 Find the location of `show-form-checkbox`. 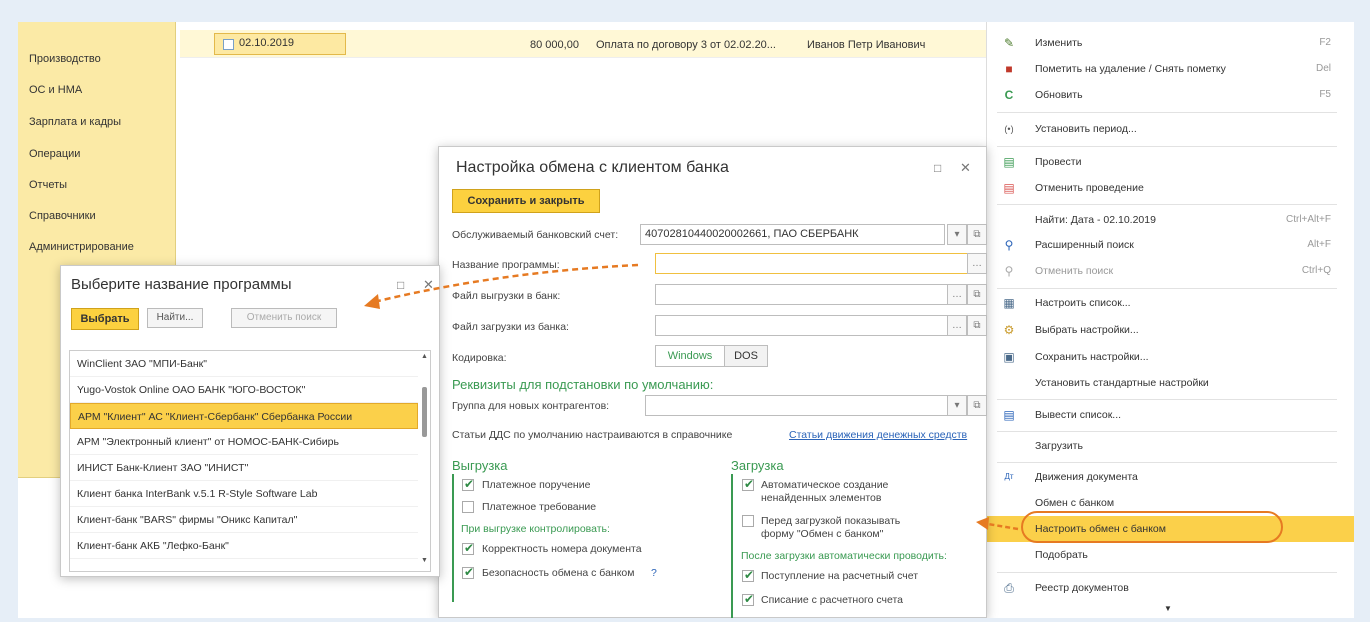

show-form-checkbox is located at coordinates (748, 521).